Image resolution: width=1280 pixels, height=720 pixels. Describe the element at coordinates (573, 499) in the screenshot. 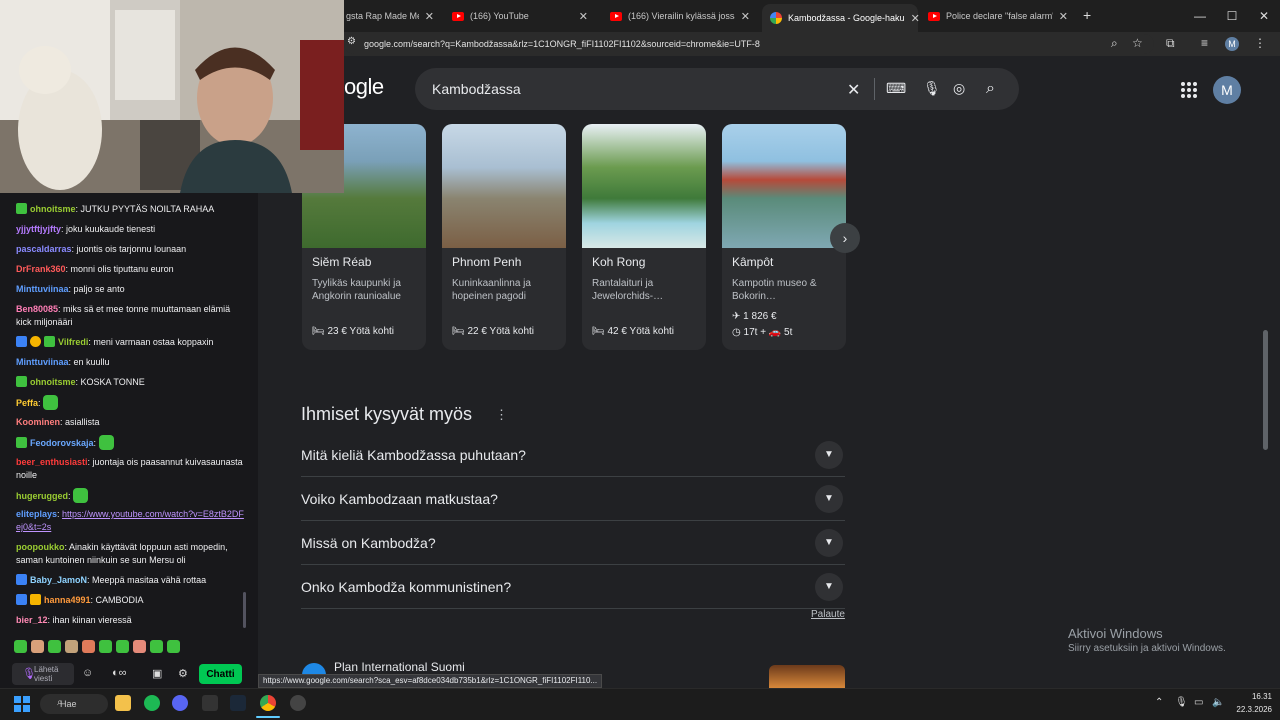

I see `question-row: Voiko Kambodzaan matkustaa? ▼` at that location.